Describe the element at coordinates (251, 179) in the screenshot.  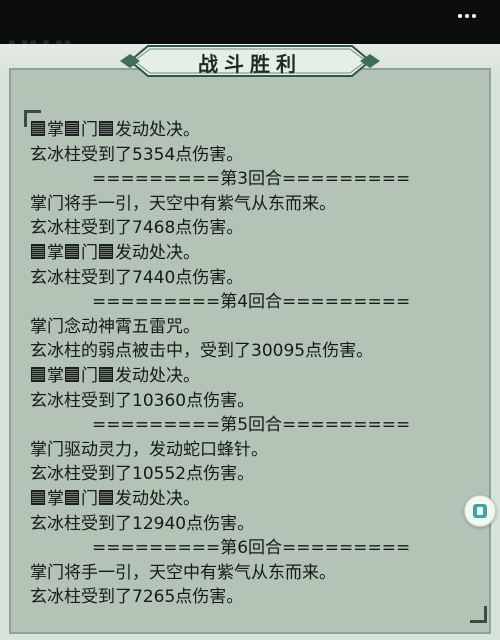
I see `round-separator: =========第3回合=========` at that location.